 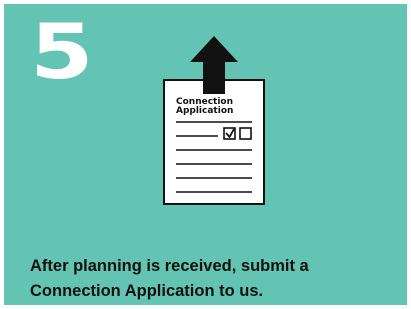 What do you see at coordinates (204, 111) in the screenshot?
I see `document-title-line2: Application` at bounding box center [204, 111].